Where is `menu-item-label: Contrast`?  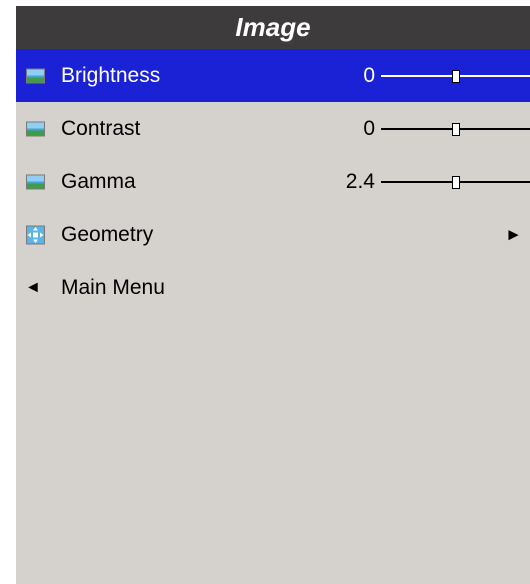 menu-item-label: Contrast is located at coordinates (101, 128).